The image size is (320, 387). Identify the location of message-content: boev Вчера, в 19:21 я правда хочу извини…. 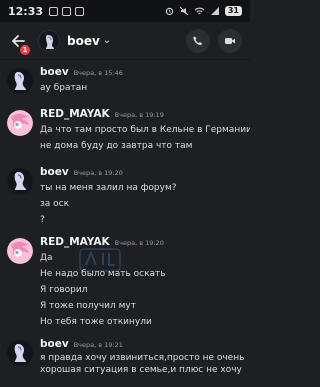
(143, 357).